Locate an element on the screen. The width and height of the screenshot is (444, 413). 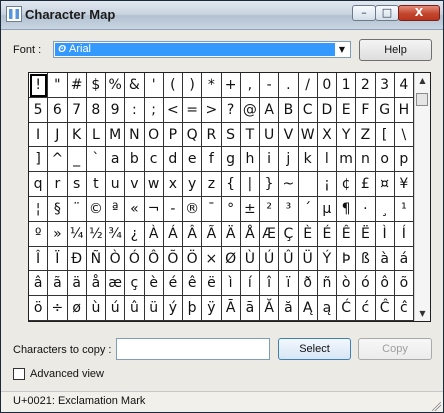
character-cell: í is located at coordinates (250, 284).